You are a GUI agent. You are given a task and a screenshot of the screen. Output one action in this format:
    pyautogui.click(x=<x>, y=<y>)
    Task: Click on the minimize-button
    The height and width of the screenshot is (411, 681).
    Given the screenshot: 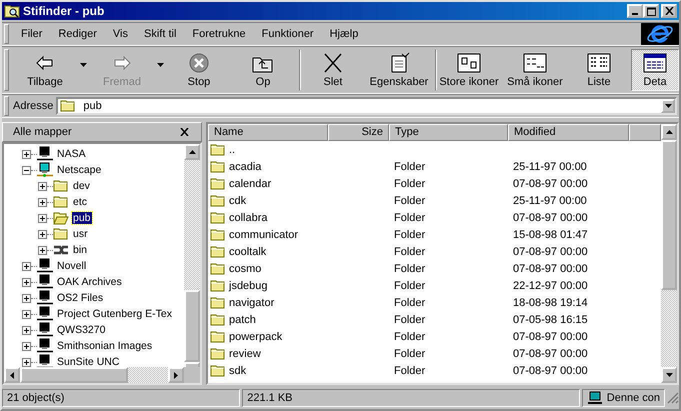 What is the action you would take?
    pyautogui.click(x=635, y=11)
    